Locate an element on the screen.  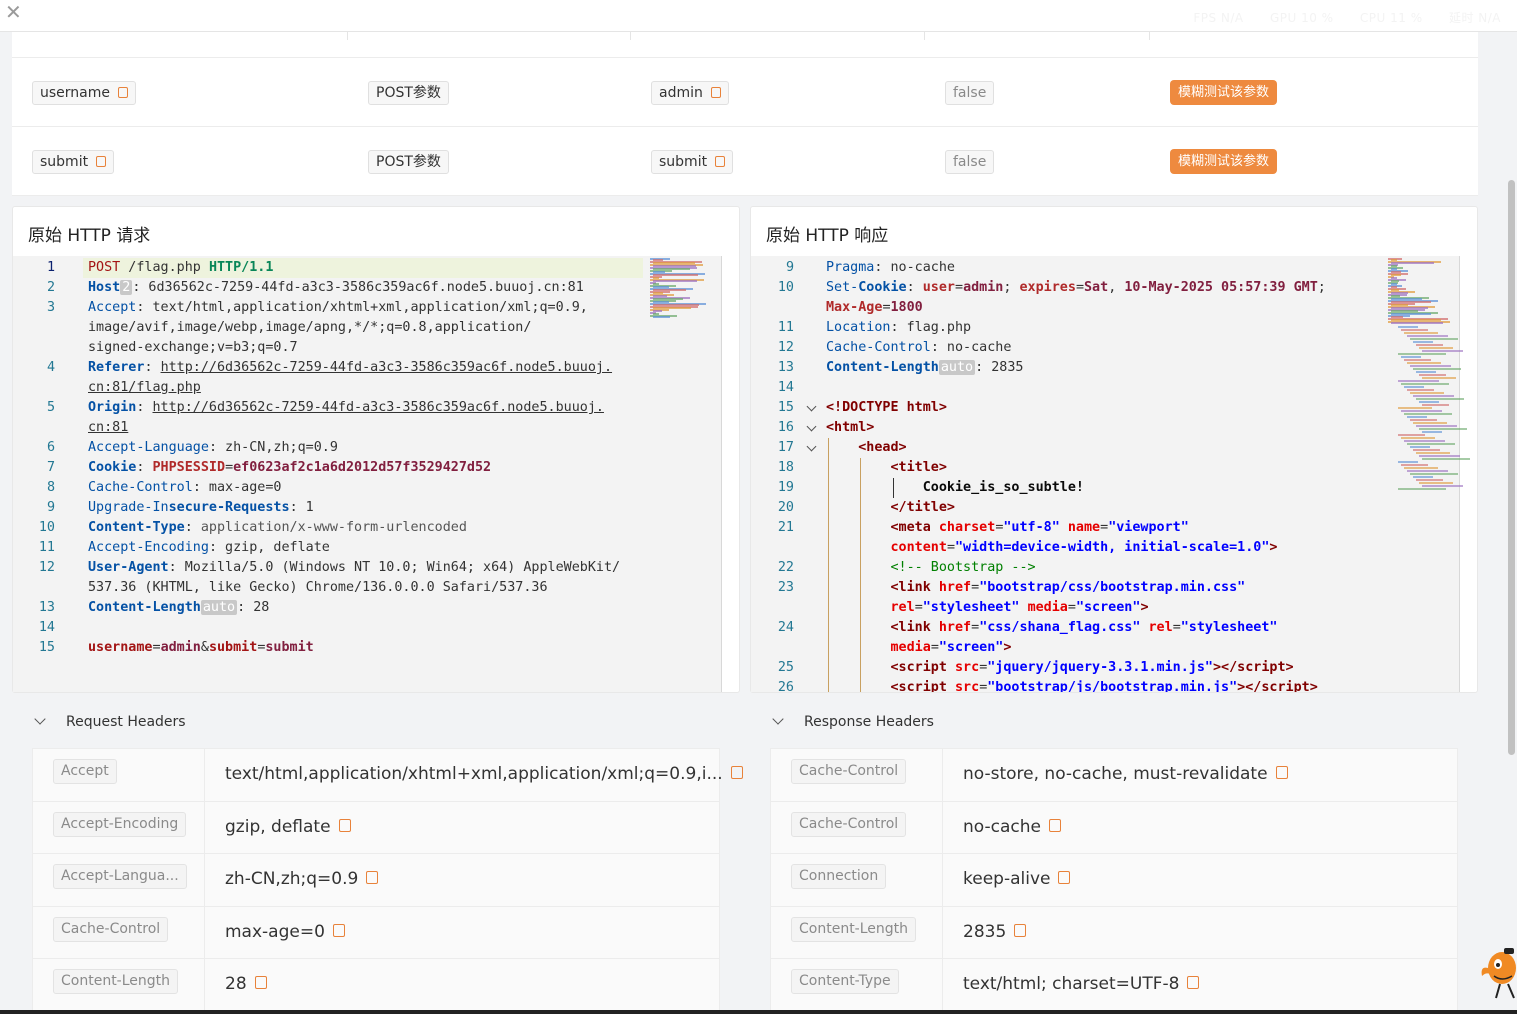
line-number: 12 is located at coordinates (46, 567).